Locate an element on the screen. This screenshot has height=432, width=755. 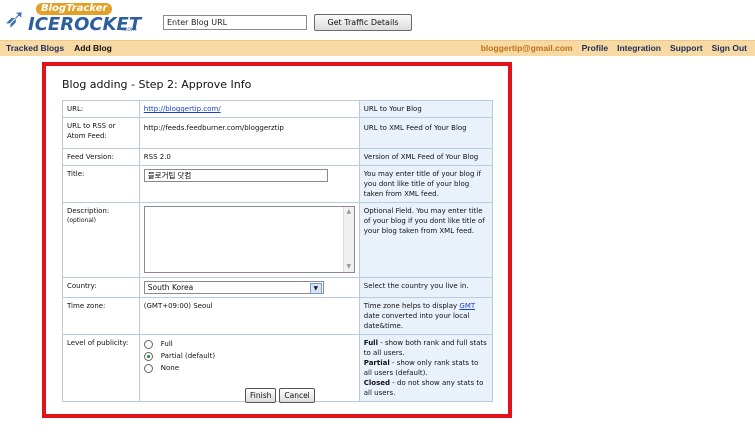
url-label: URL: is located at coordinates (101, 109).